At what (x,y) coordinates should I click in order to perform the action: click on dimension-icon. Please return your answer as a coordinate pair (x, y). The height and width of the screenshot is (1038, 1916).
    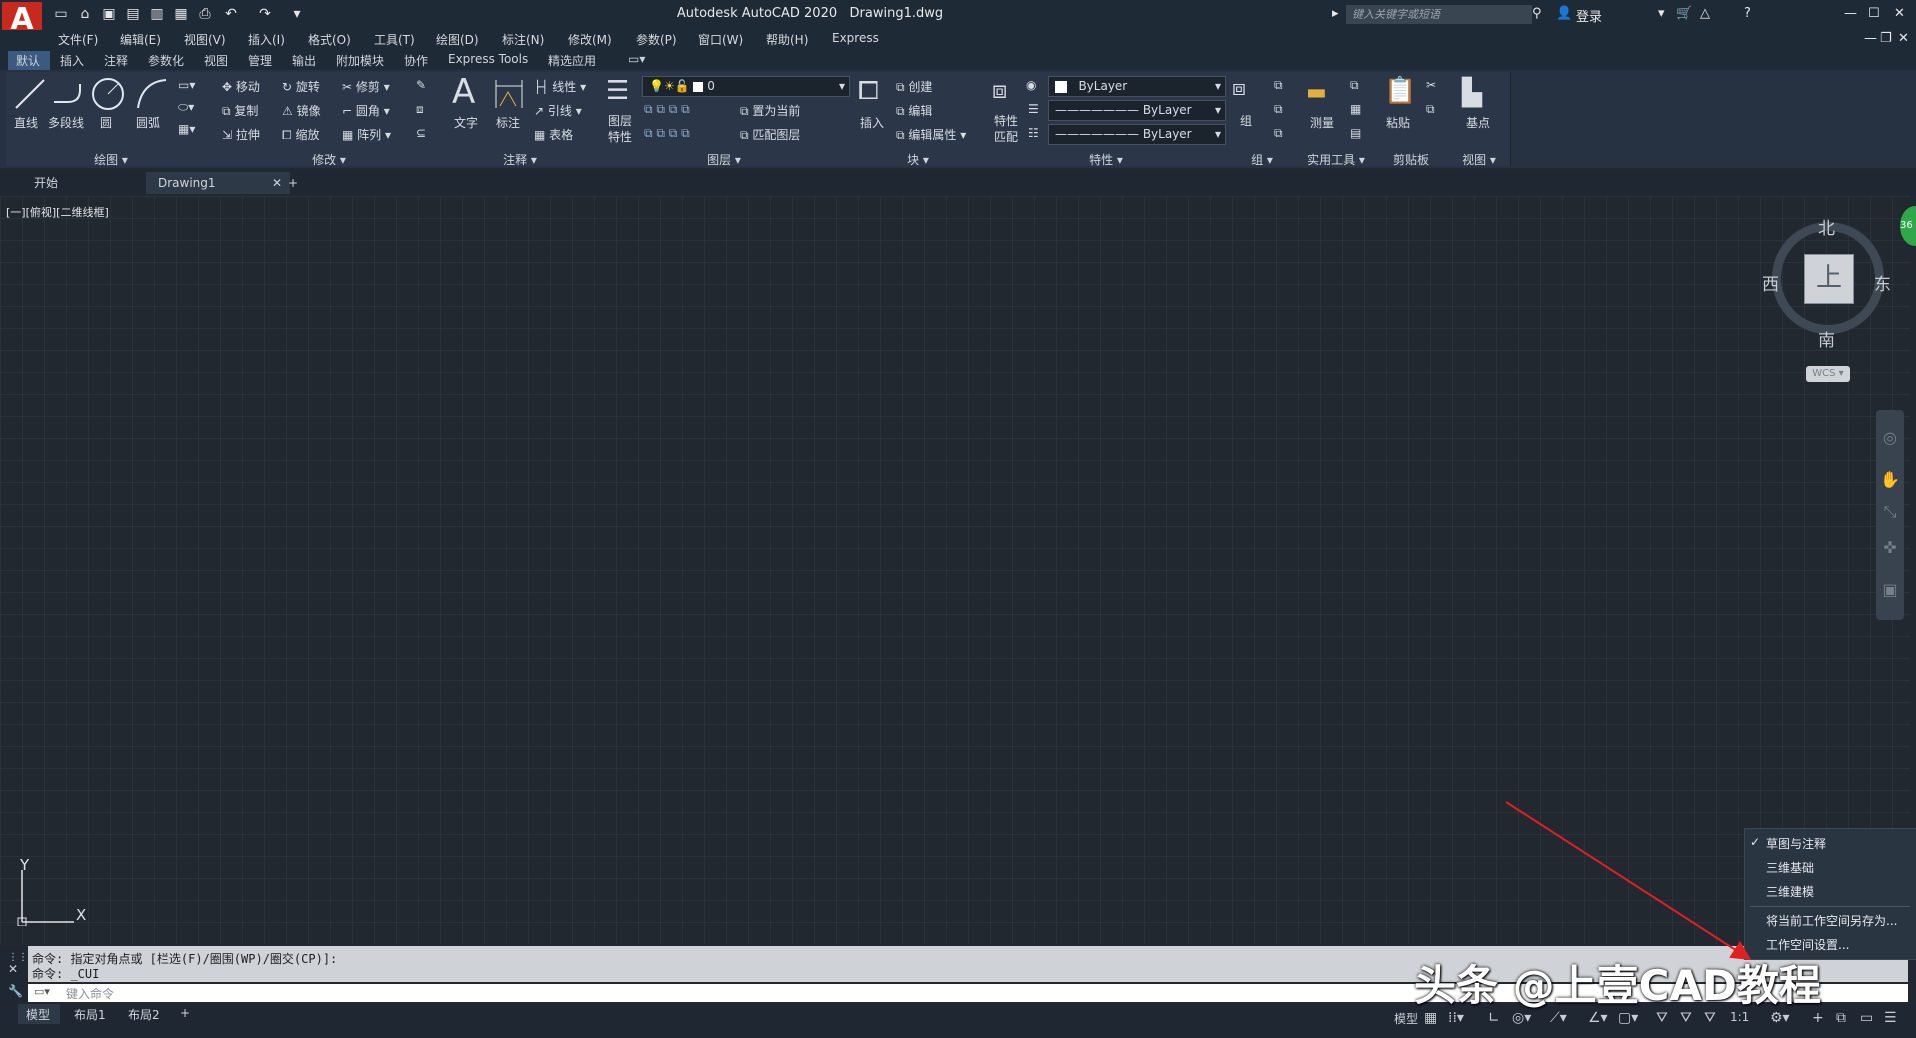
    Looking at the image, I should click on (509, 94).